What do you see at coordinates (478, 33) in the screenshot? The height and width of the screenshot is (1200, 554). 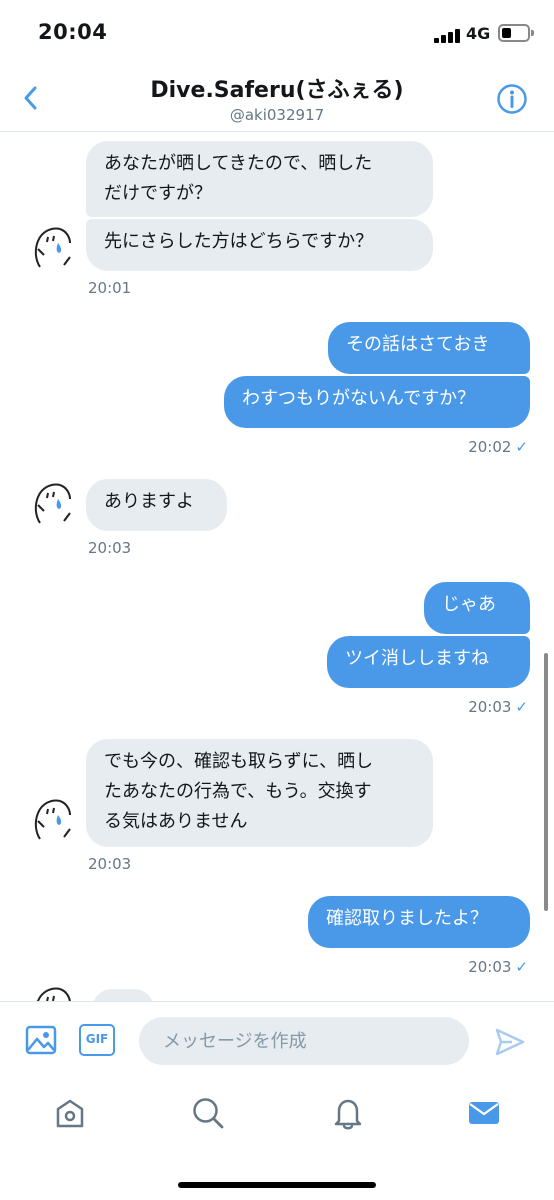 I see `network-label: 4G` at bounding box center [478, 33].